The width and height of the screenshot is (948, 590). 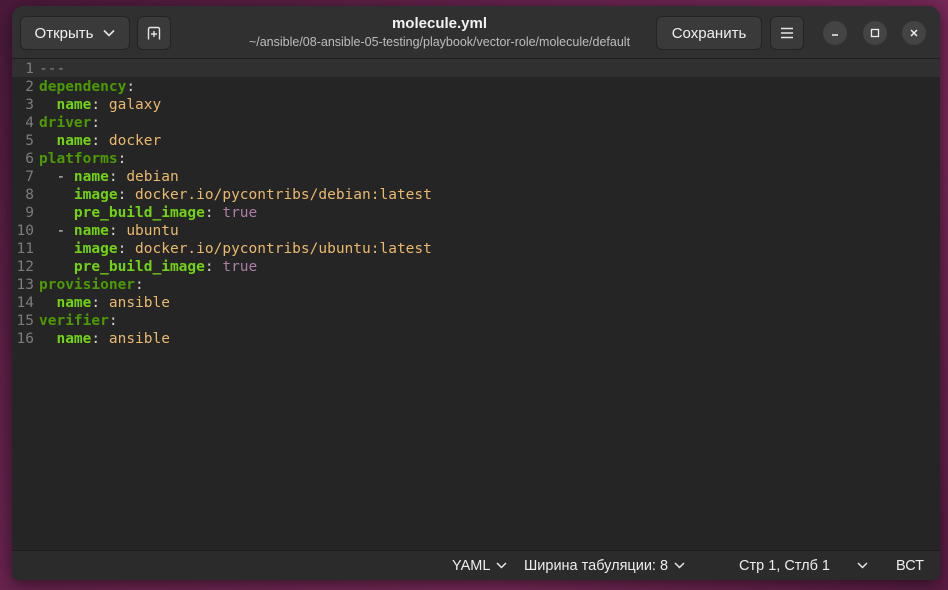 What do you see at coordinates (476, 105) in the screenshot?
I see `code-line: 3 name: galaxy` at bounding box center [476, 105].